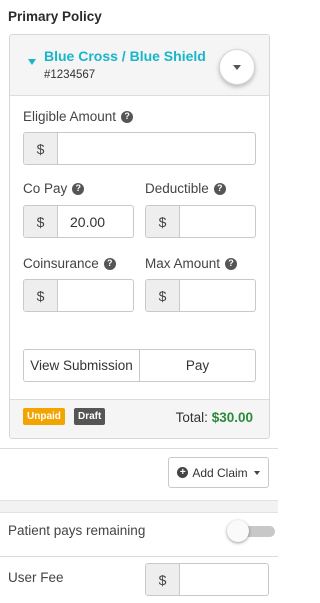  Describe the element at coordinates (70, 116) in the screenshot. I see `eligible-amount-label-text: Eligible Amount` at that location.